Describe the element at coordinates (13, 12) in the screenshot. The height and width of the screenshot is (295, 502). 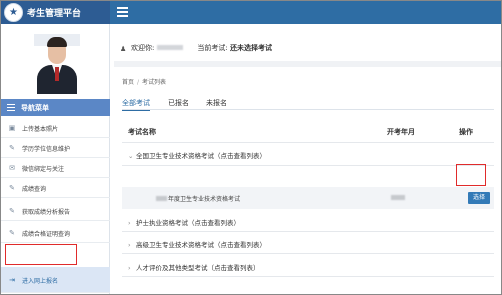
I see `seal-logo-icon` at that location.